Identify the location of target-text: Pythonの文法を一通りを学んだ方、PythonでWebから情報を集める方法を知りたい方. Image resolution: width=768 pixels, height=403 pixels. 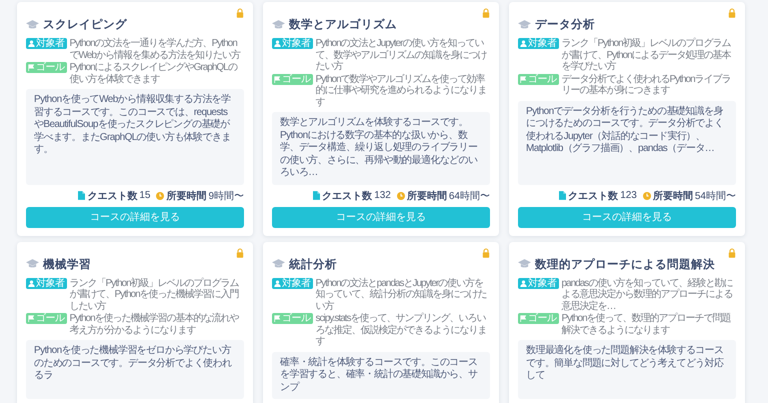
(156, 49).